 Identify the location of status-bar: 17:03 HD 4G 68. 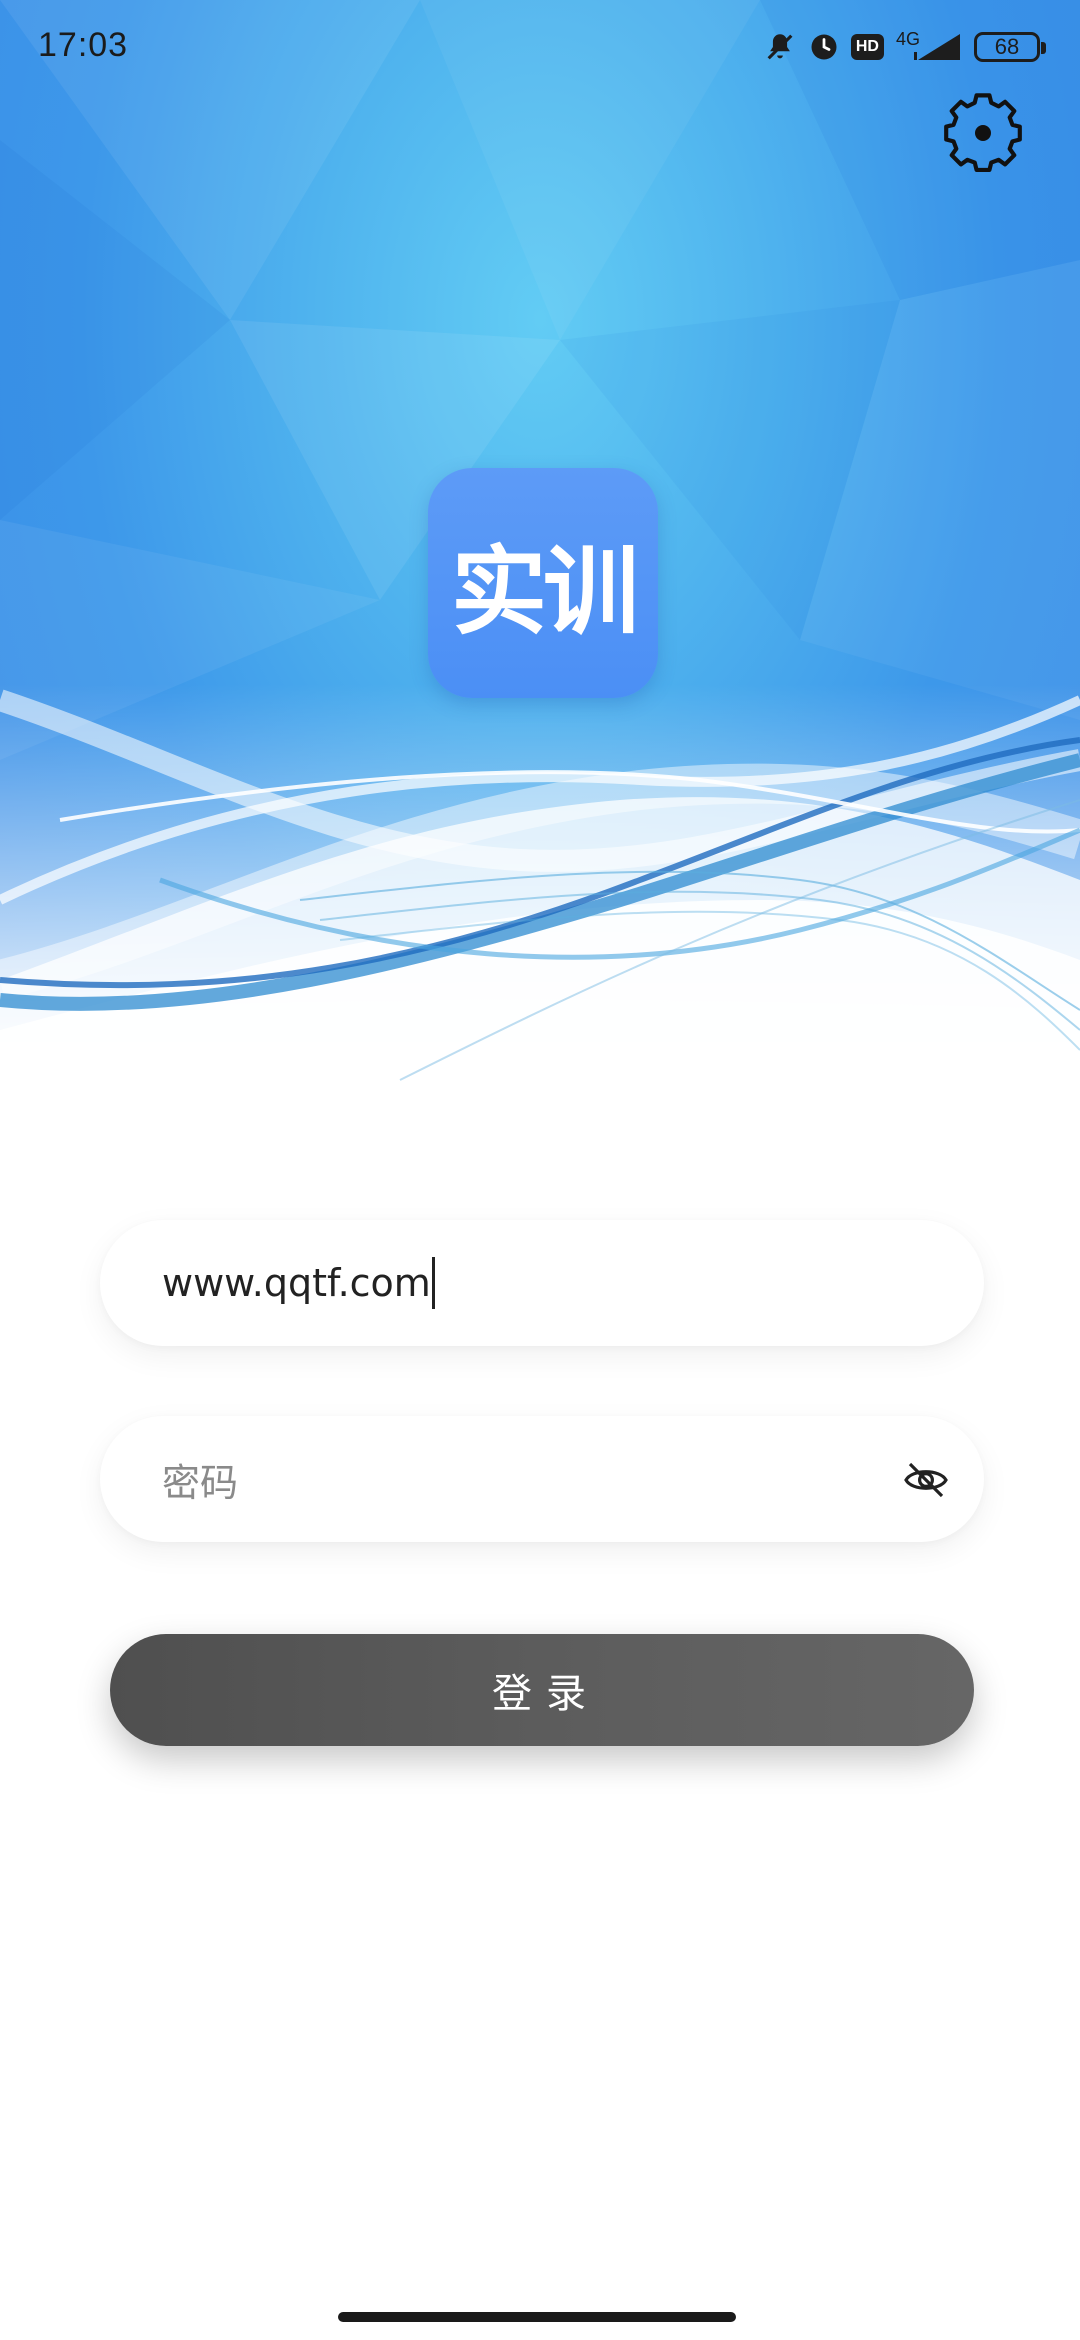
(540, 48).